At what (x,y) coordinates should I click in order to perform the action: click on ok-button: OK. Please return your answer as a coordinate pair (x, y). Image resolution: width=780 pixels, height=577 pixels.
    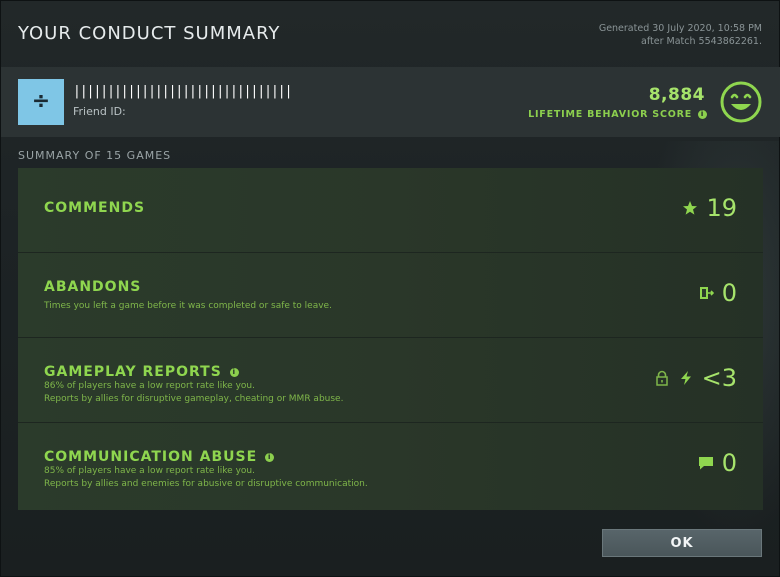
    Looking at the image, I should click on (682, 543).